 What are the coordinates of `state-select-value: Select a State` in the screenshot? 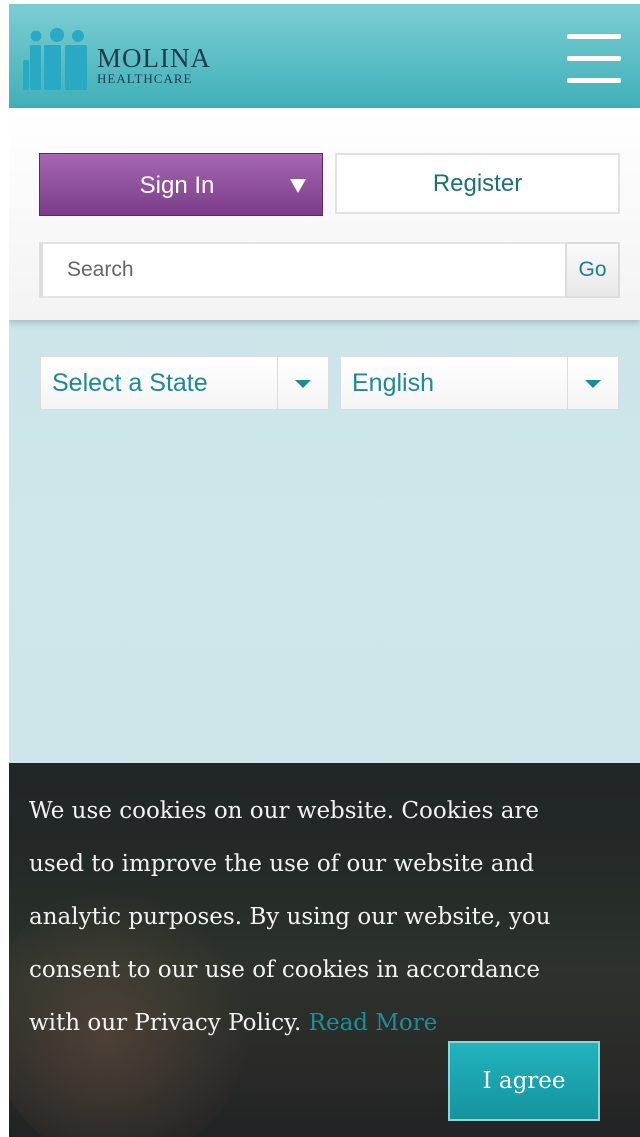 It's located at (130, 383).